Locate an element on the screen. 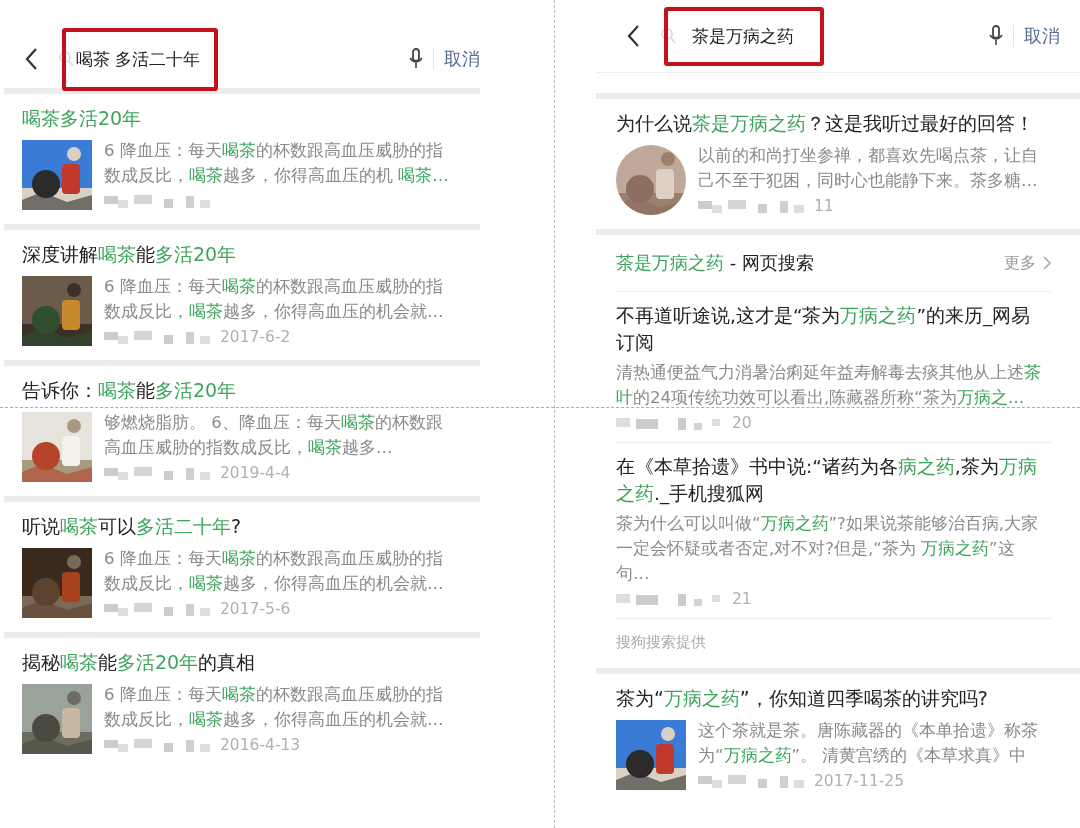 This screenshot has width=1080, height=828. result-title: 不再道听途说,这才是“茶为万病之药”的来历_网易订阅 is located at coordinates (834, 329).